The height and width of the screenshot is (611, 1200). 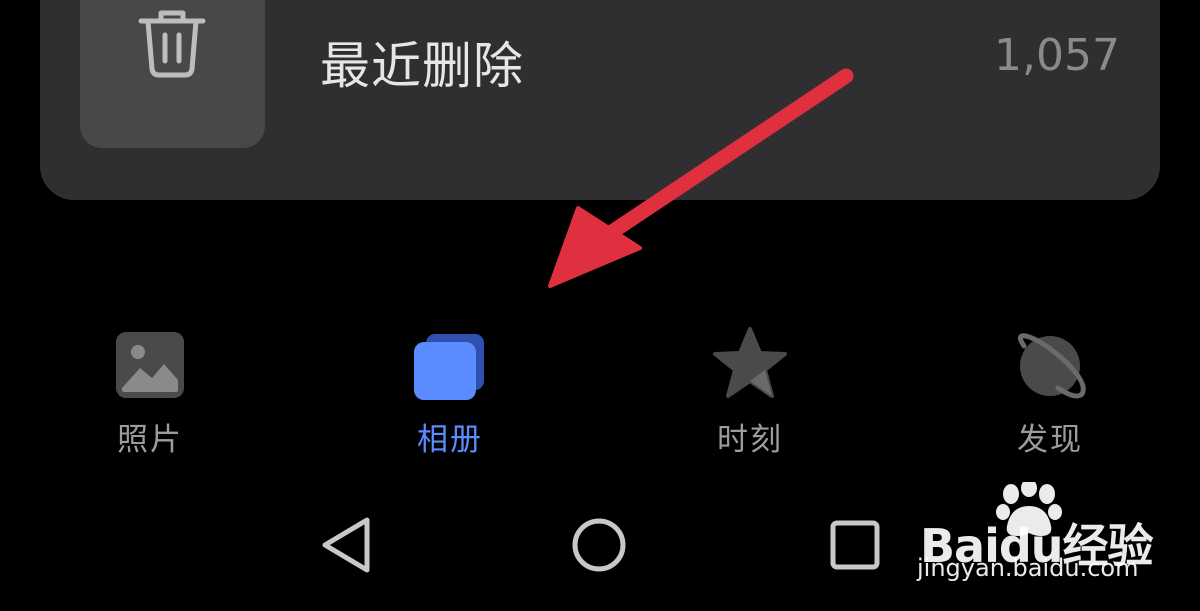 I want to click on albums-icon, so click(x=449, y=367).